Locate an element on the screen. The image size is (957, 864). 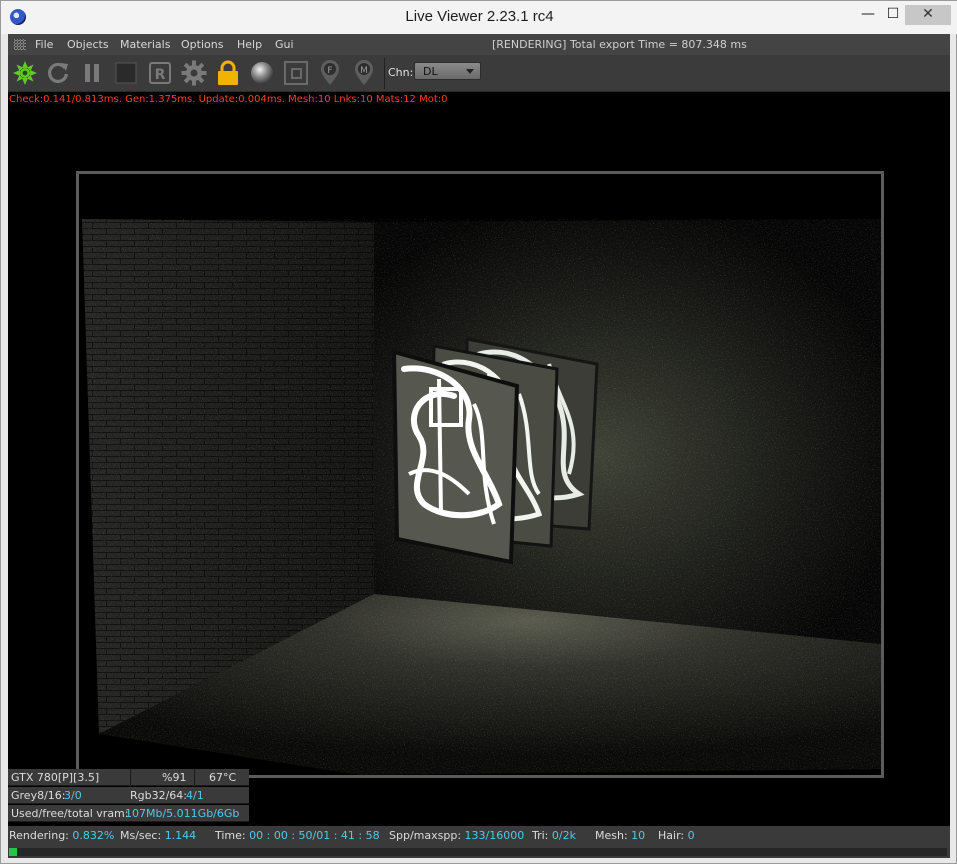
restart-render-icon is located at coordinates (58, 73).